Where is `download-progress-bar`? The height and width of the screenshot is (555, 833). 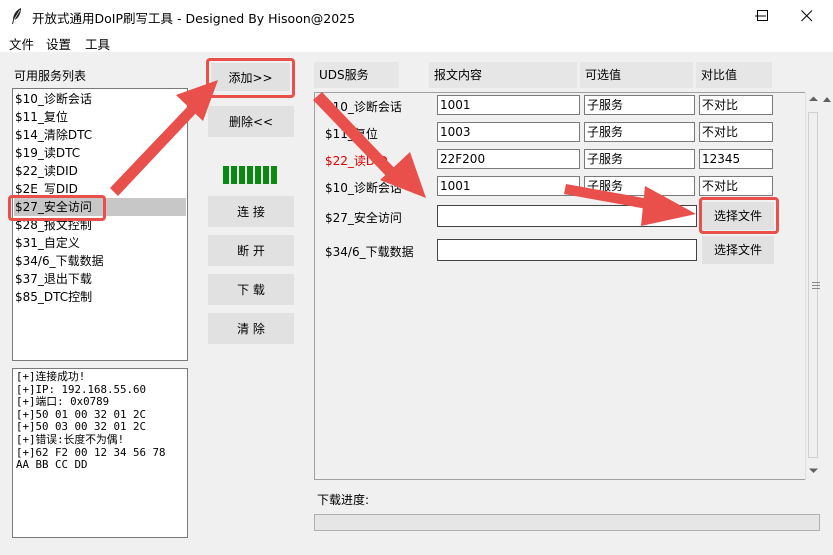 download-progress-bar is located at coordinates (567, 522).